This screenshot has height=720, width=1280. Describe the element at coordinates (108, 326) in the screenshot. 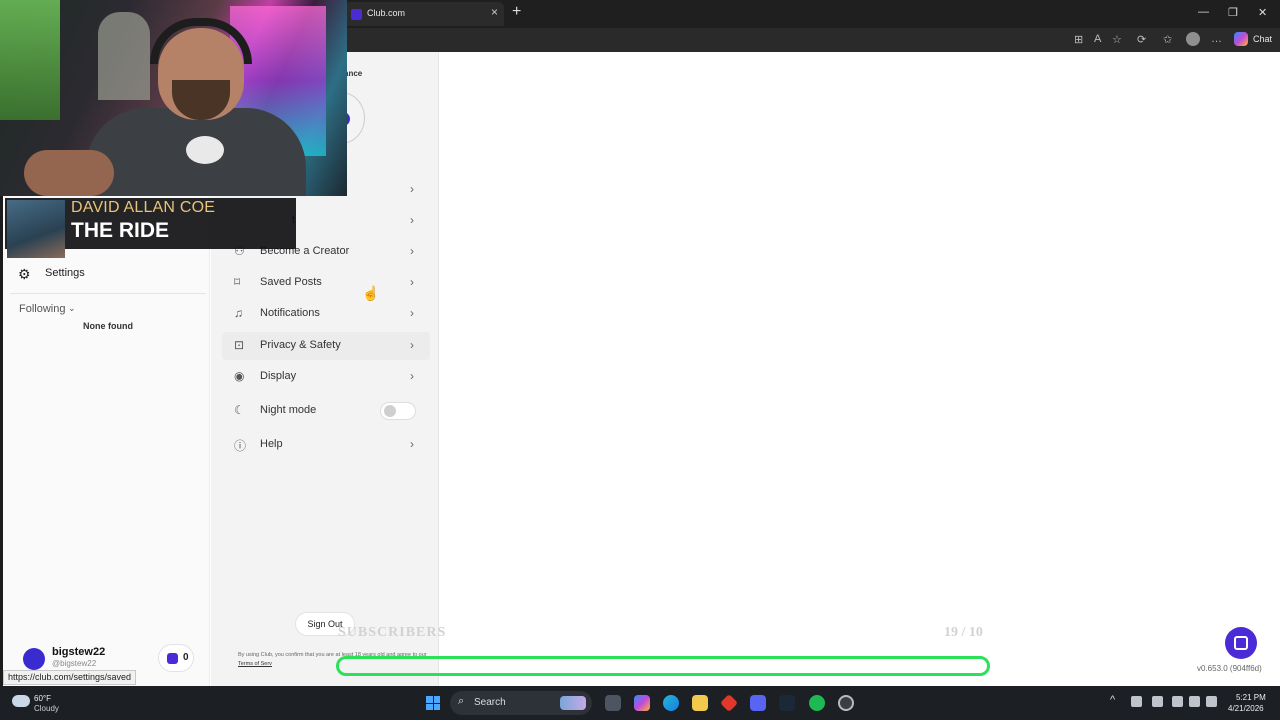

I see `following-empty-text: None found` at that location.